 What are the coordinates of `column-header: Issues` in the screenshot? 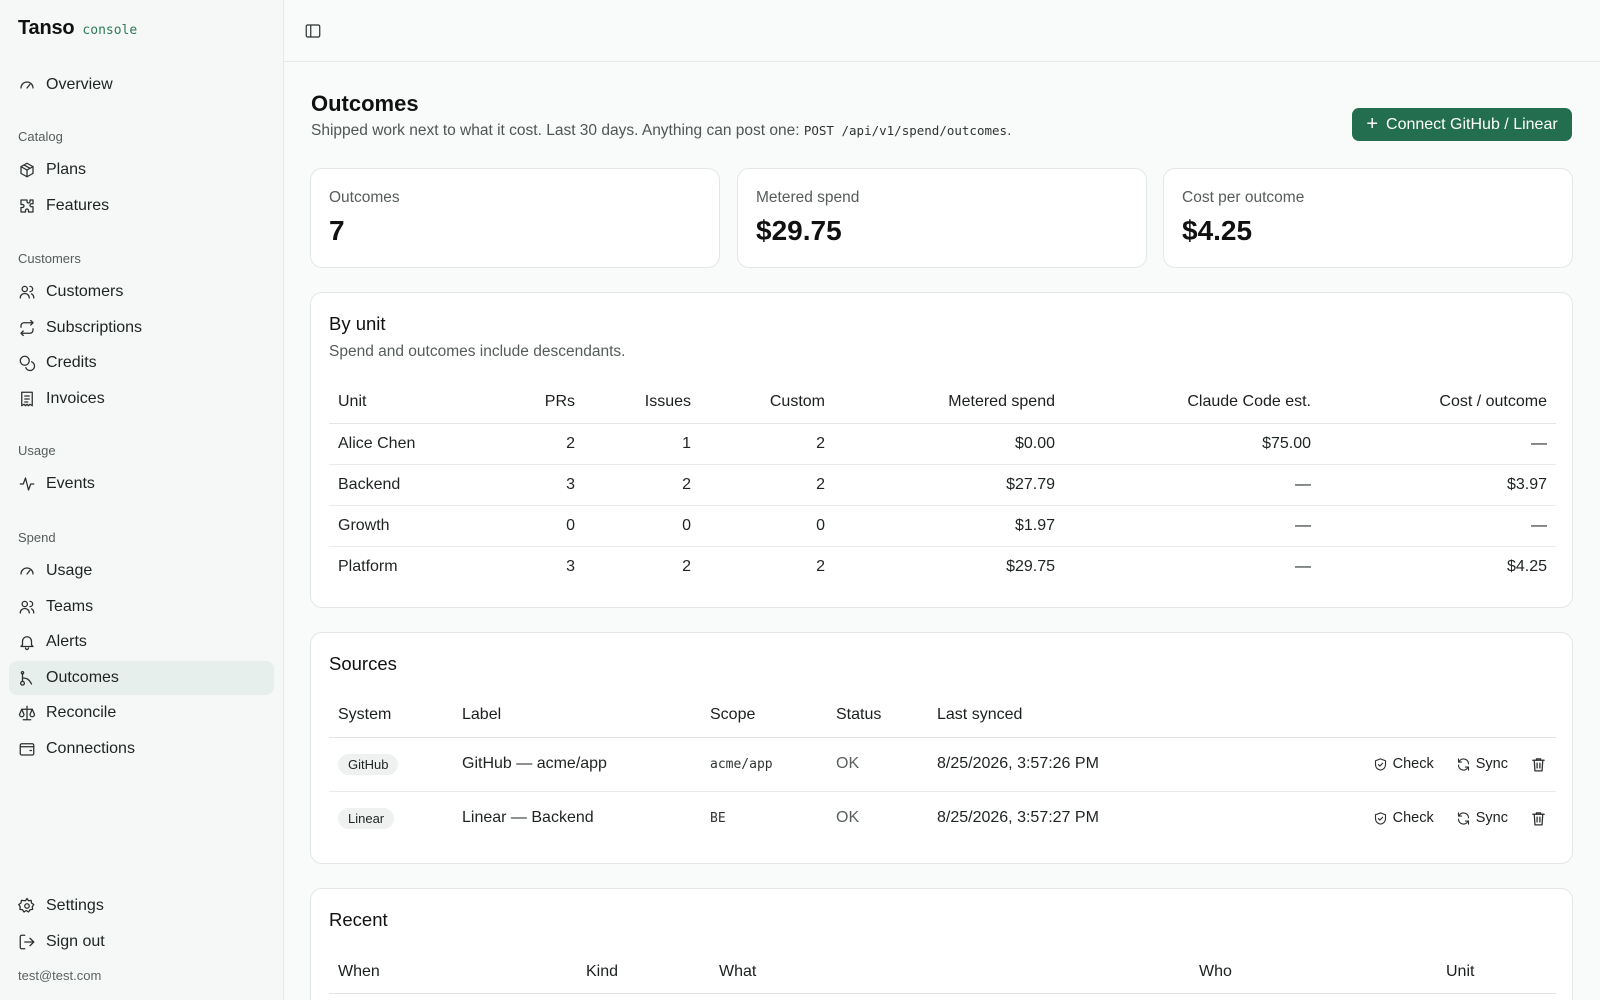 It's located at (642, 402).